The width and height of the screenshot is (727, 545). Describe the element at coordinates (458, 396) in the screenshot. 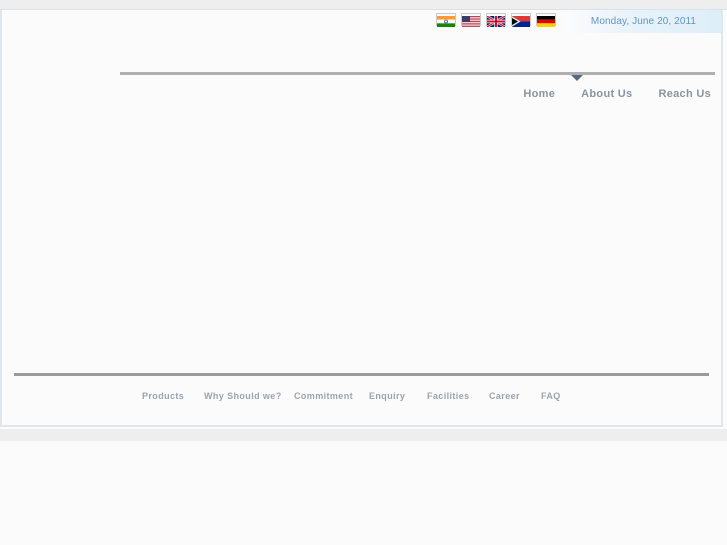

I see `footer-item-facilities: Facilities` at that location.